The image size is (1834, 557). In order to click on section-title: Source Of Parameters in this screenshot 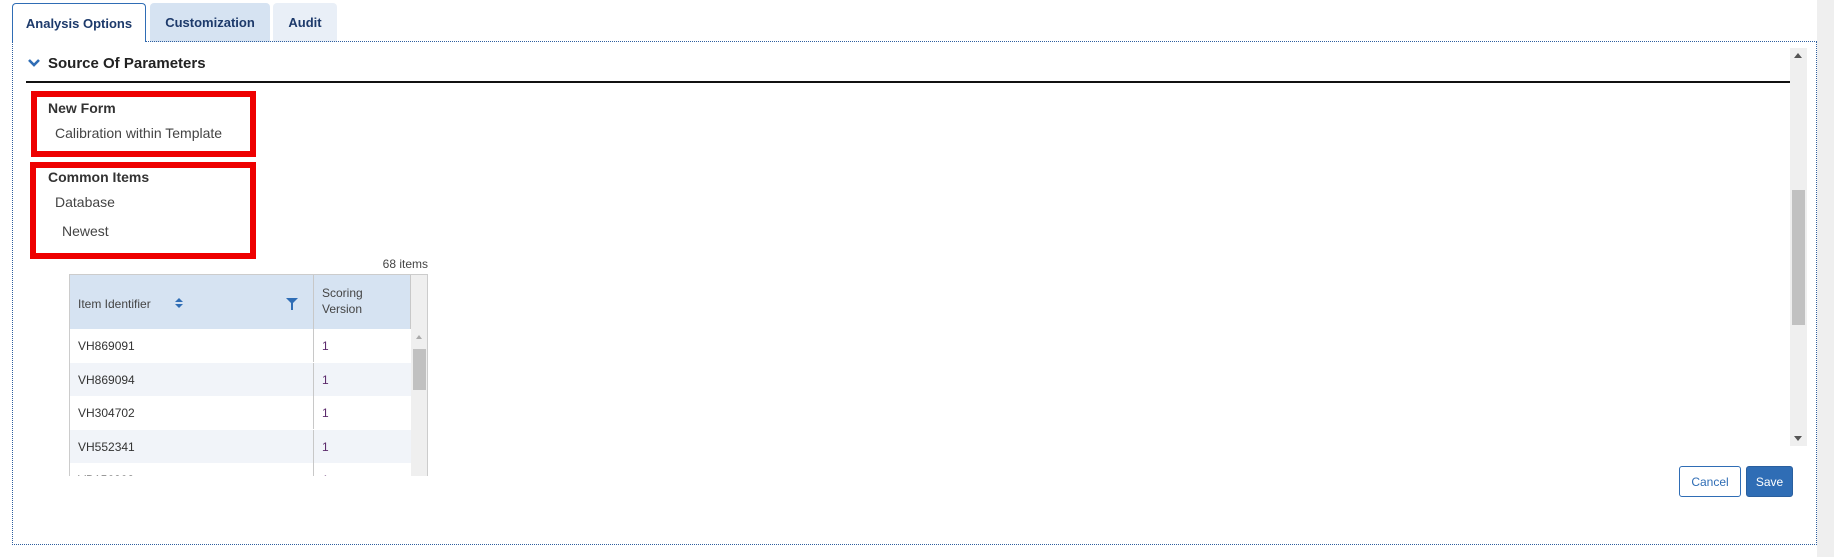, I will do `click(127, 63)`.